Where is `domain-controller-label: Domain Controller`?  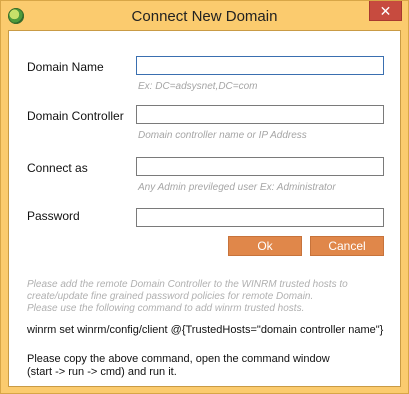 domain-controller-label: Domain Controller is located at coordinates (75, 116).